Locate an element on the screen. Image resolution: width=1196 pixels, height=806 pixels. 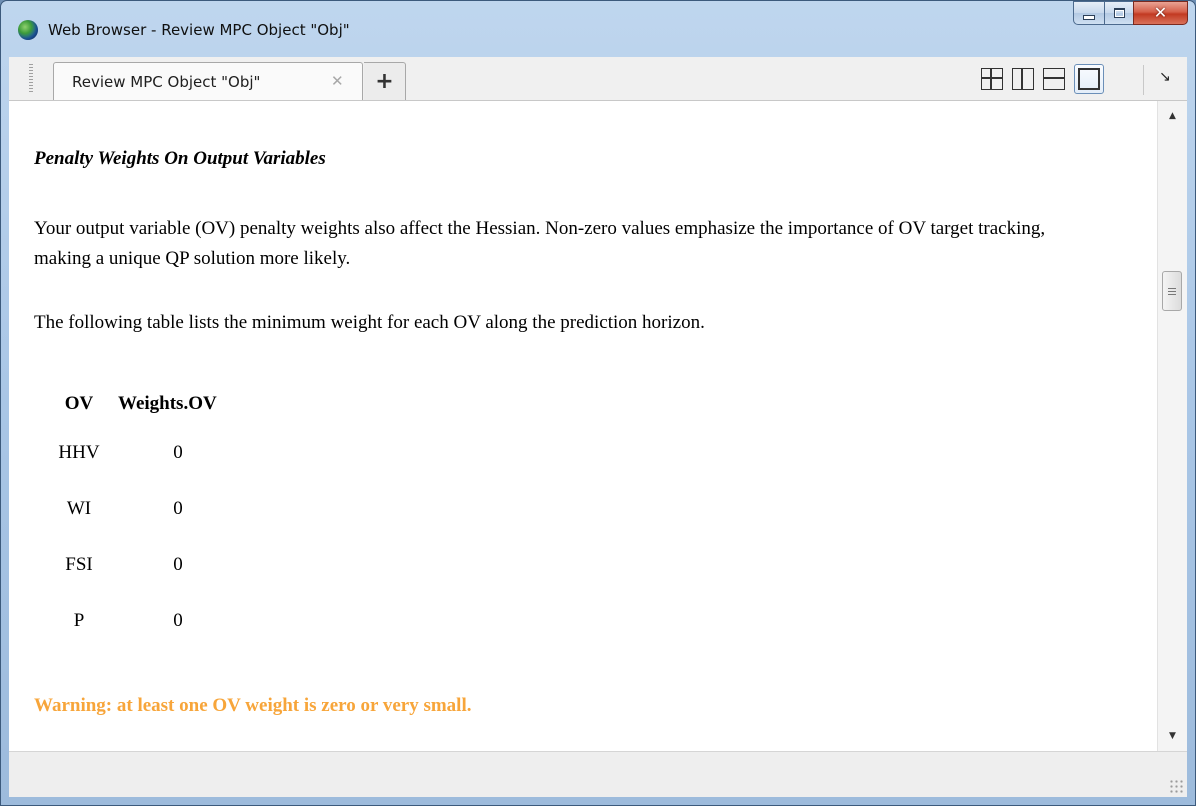
ov-weights-table: OV Weights.OV HHV 0 WI 0 FSI 0 P 0 is located at coordinates (150, 516).